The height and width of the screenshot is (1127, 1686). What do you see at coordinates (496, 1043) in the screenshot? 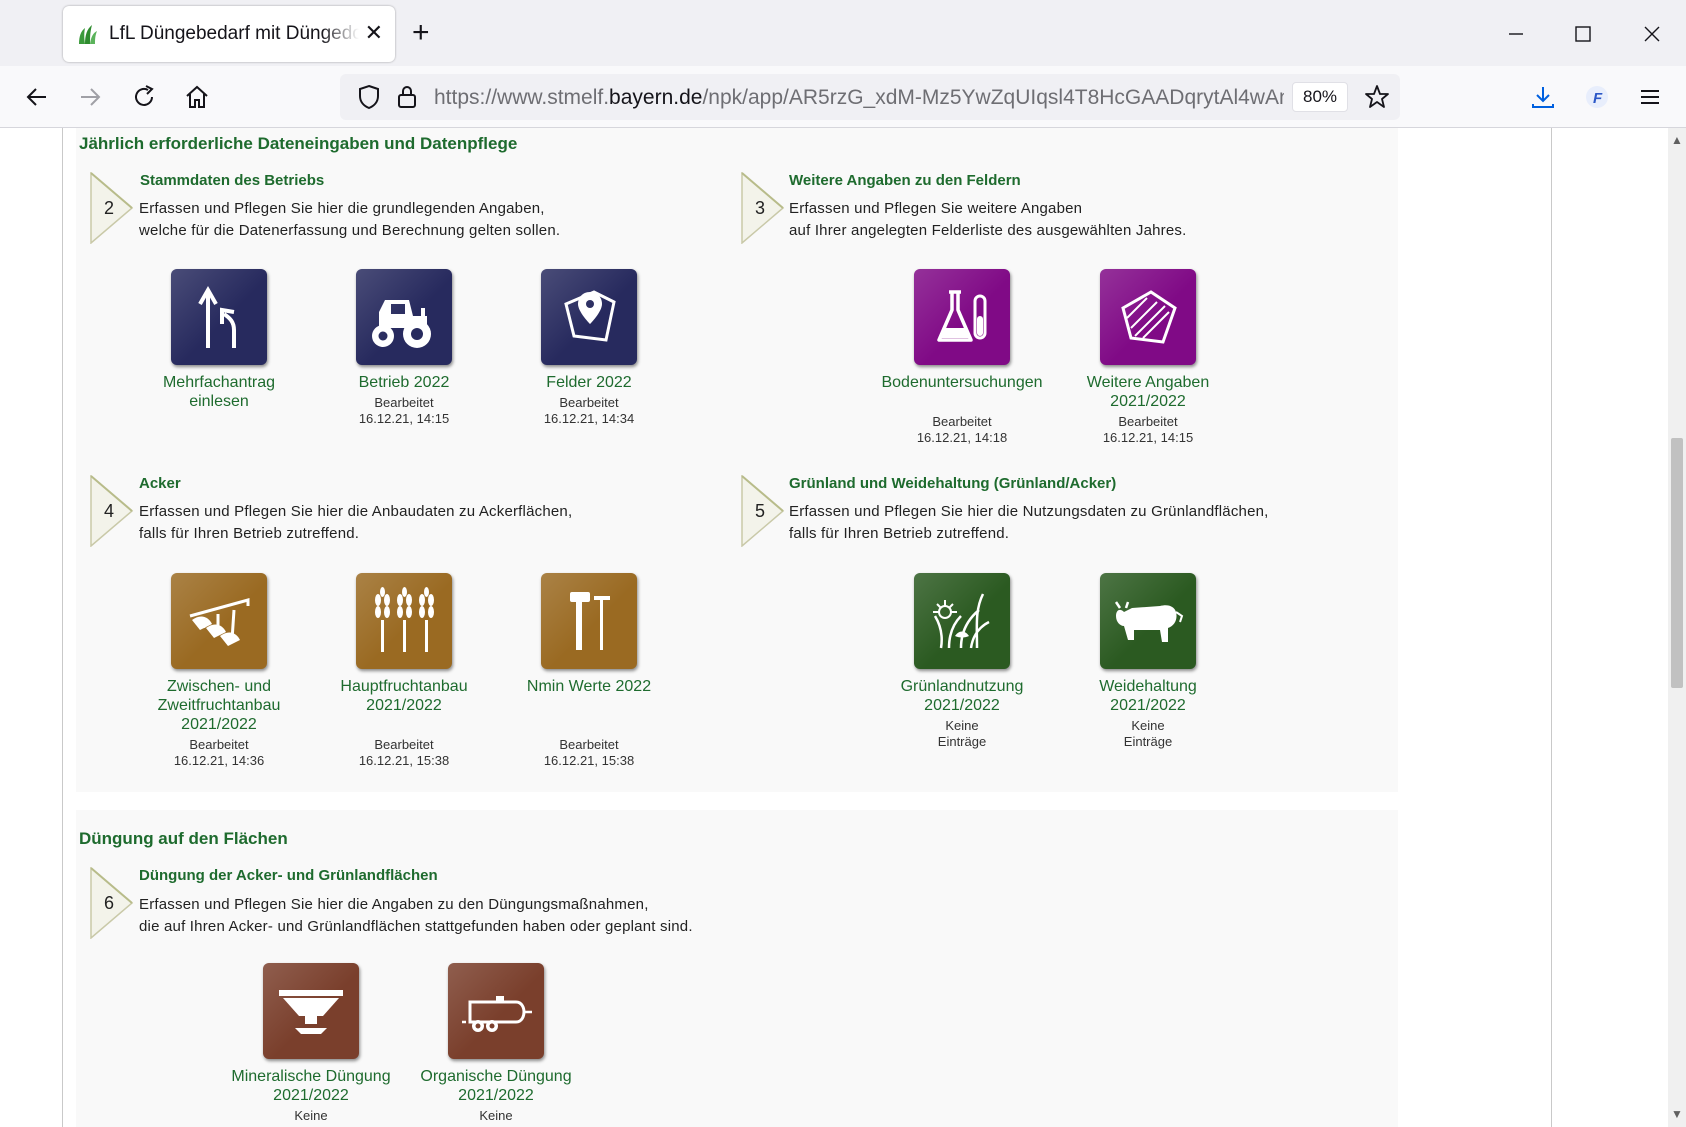
I see `tile-organische-duengung: Organische Düngung 2021/2022 Keine` at bounding box center [496, 1043].